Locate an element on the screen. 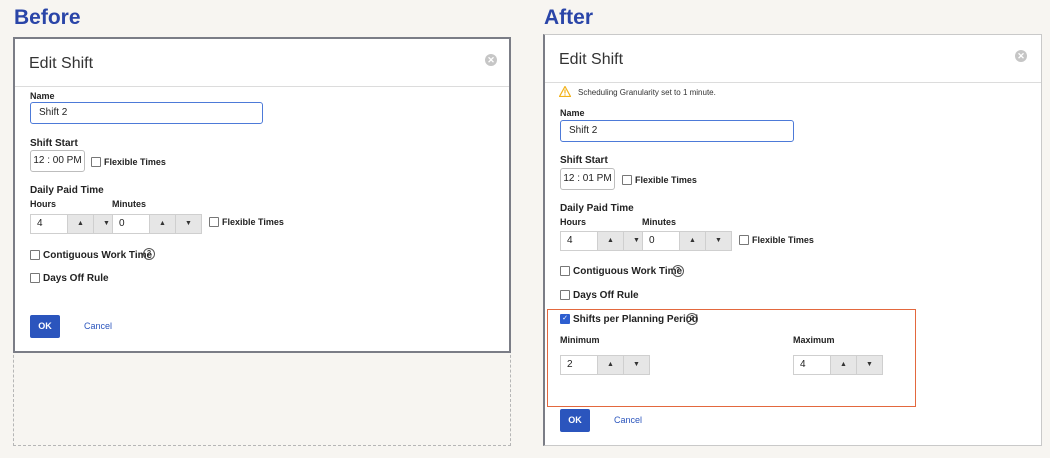 Image resolution: width=1050 pixels, height=458 pixels. maximum-value: 4 is located at coordinates (812, 365).